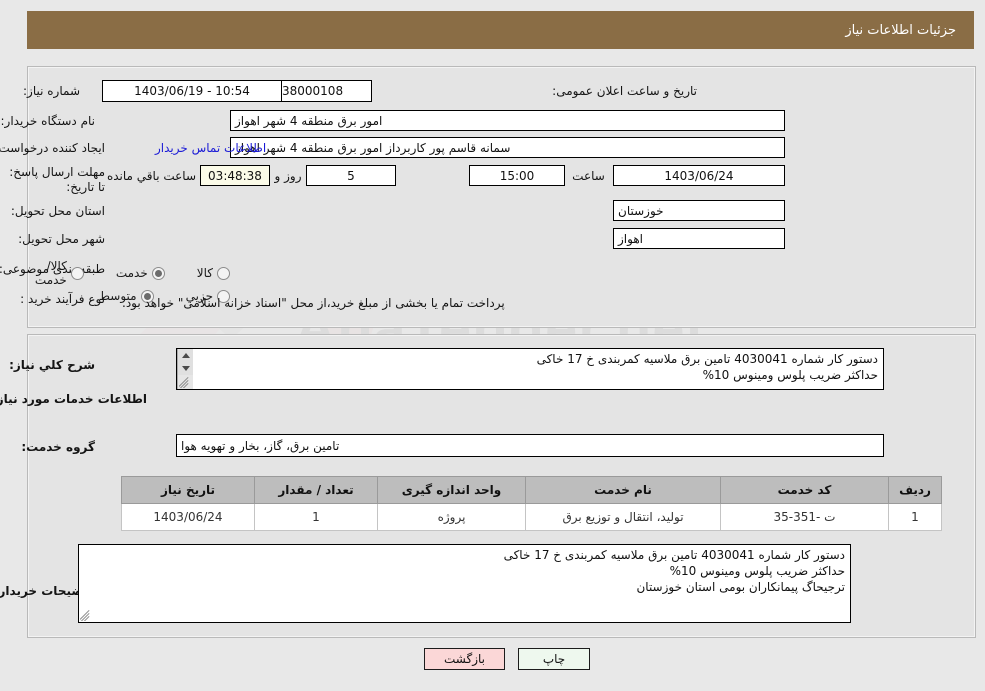 This screenshot has height=691, width=985. What do you see at coordinates (288, 176) in the screenshot?
I see `remaining-days-label: روز و` at bounding box center [288, 176].